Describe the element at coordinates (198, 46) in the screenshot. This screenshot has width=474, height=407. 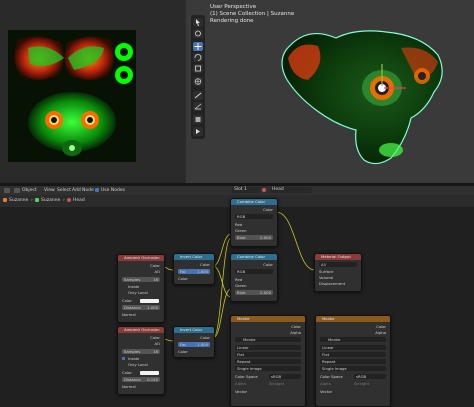
I see `move-tool-icon` at that location.